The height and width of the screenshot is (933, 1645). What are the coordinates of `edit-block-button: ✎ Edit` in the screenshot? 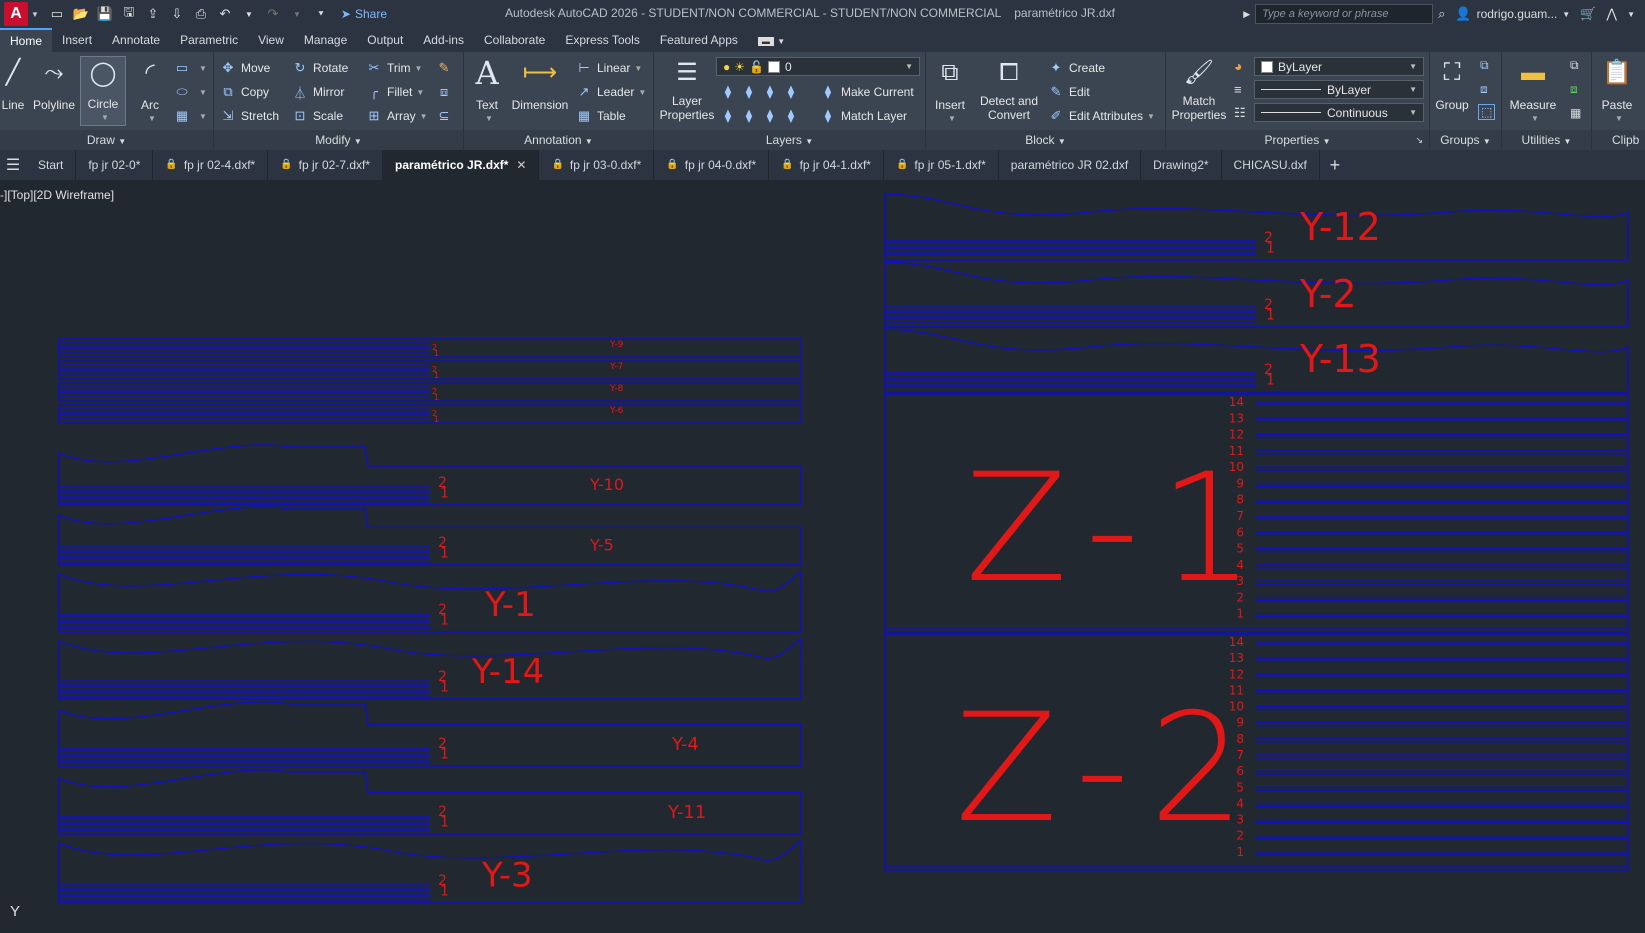 It's located at (1069, 92).